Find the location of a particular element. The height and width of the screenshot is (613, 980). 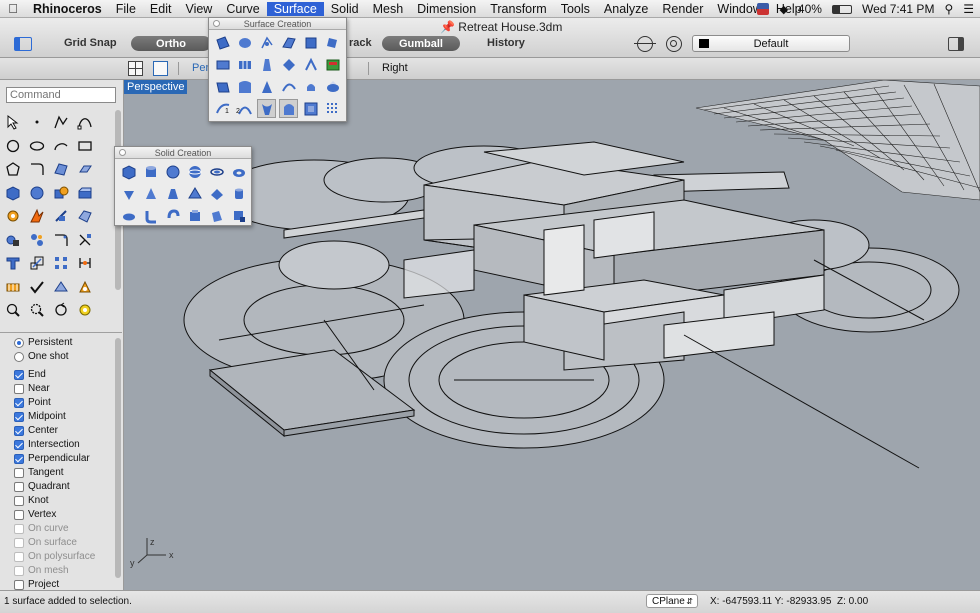

array-icon is located at coordinates (61, 263).